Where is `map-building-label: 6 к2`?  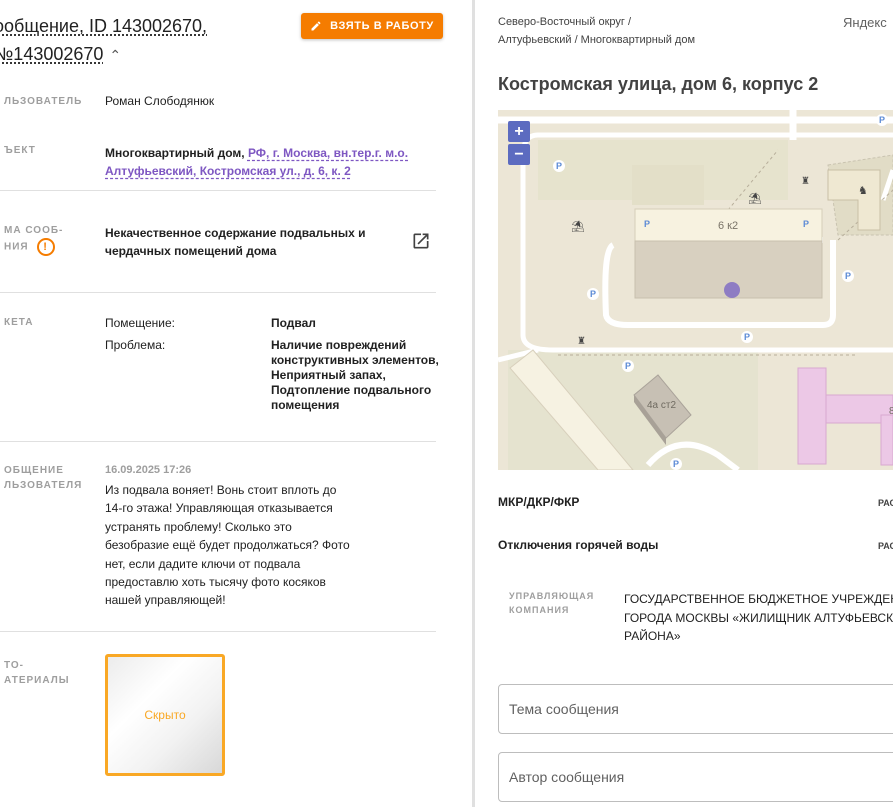
map-building-label: 6 к2 is located at coordinates (728, 226).